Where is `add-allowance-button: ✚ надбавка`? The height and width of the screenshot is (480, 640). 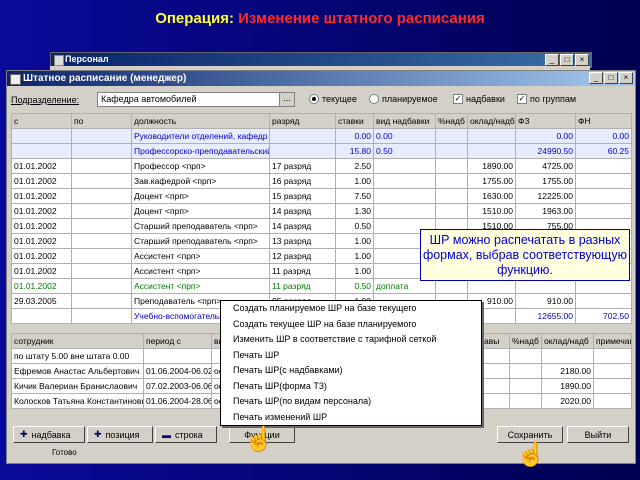
add-allowance-button: ✚ надбавка is located at coordinates (49, 434).